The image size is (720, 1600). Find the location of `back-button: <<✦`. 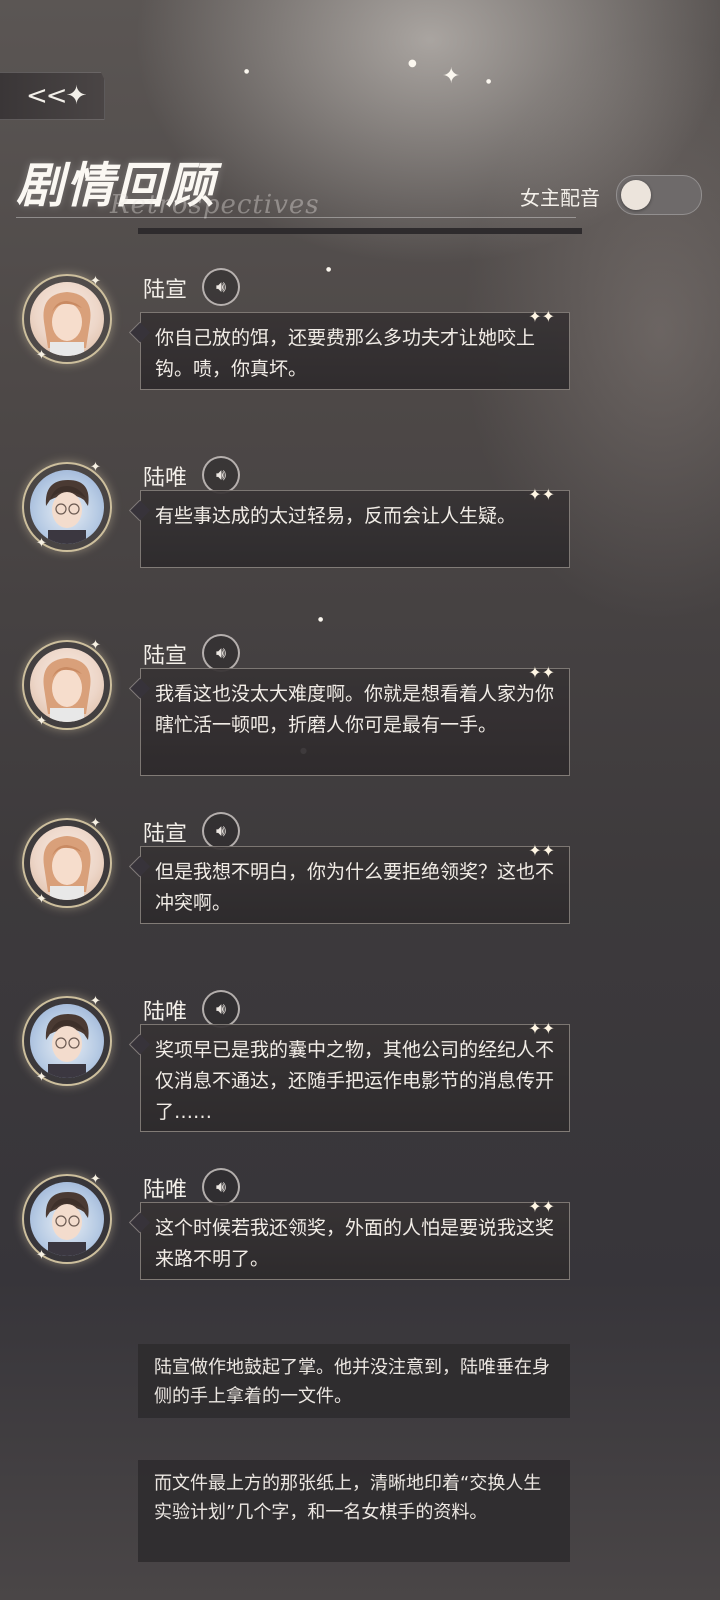

back-button: <<✦ is located at coordinates (52, 96).